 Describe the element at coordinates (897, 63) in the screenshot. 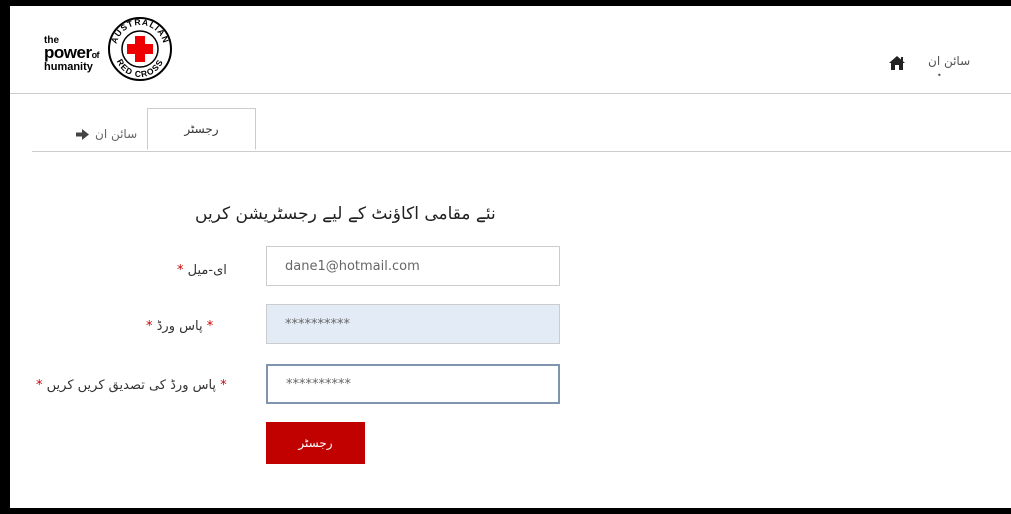

I see `home-icon` at that location.